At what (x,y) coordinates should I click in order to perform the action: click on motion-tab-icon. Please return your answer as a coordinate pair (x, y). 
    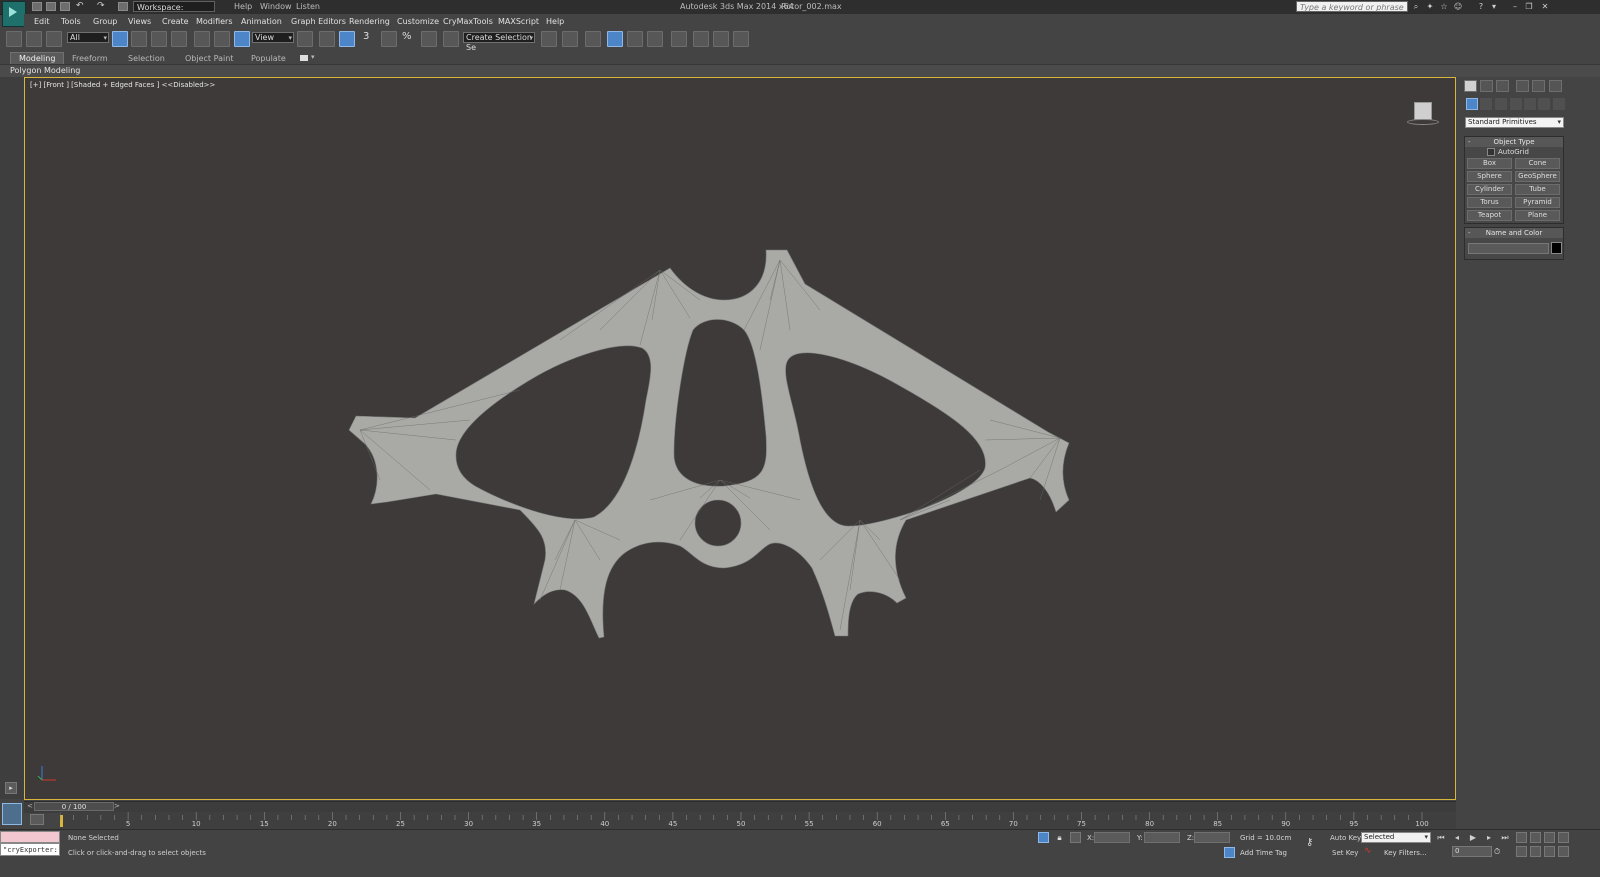
    Looking at the image, I should click on (1522, 86).